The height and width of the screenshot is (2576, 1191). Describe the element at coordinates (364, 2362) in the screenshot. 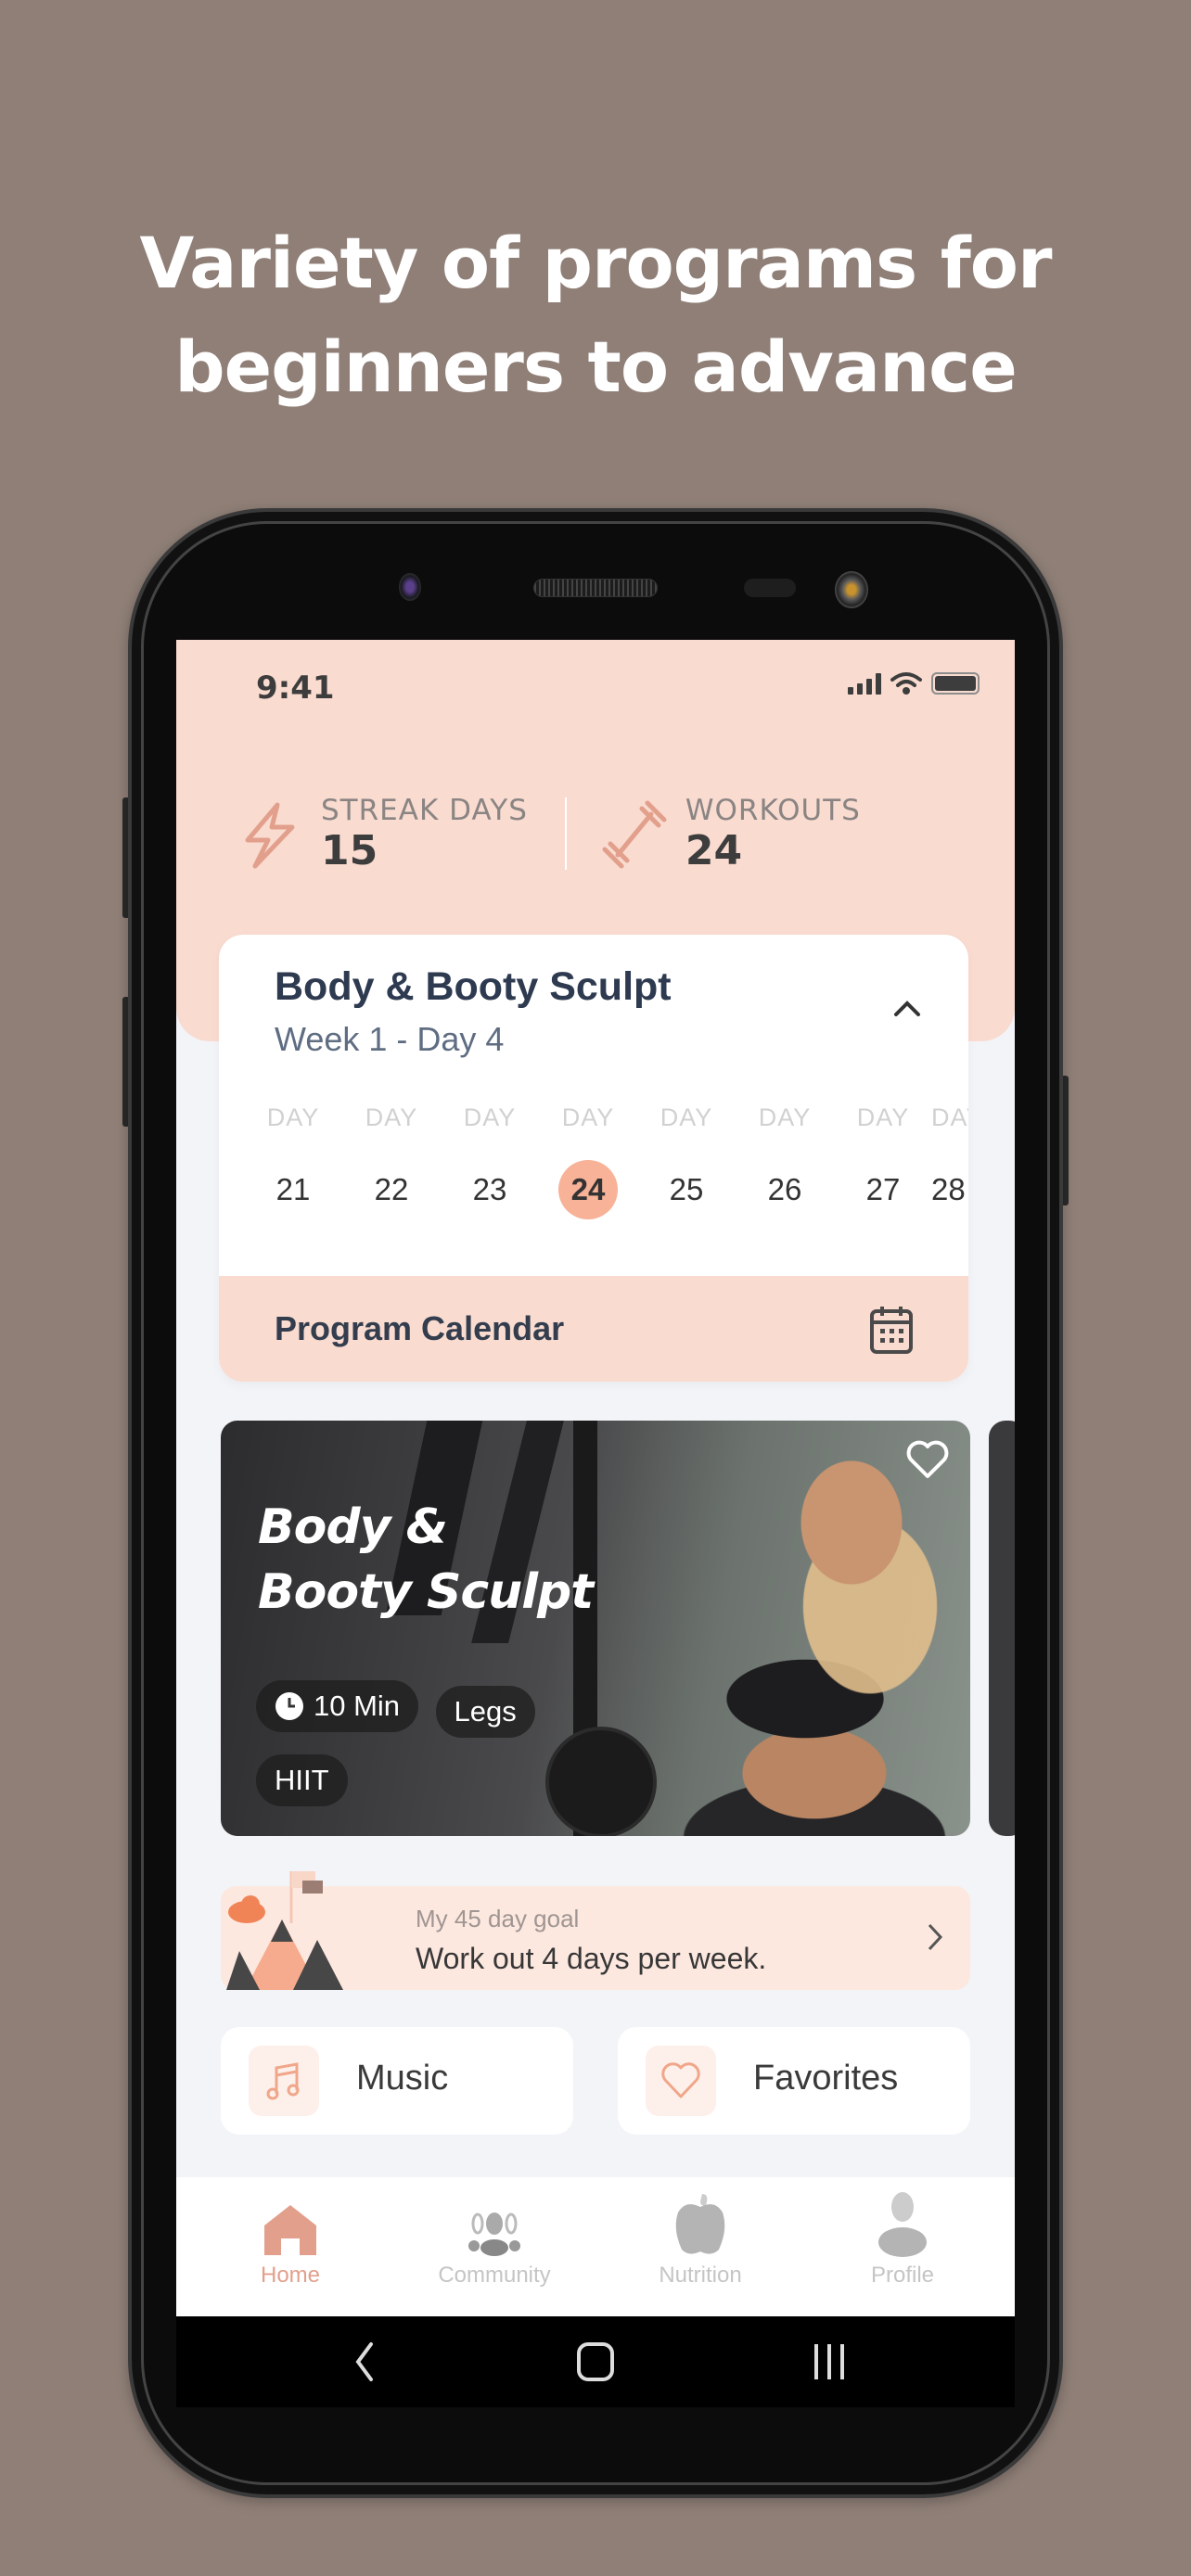

I see `back-icon` at that location.